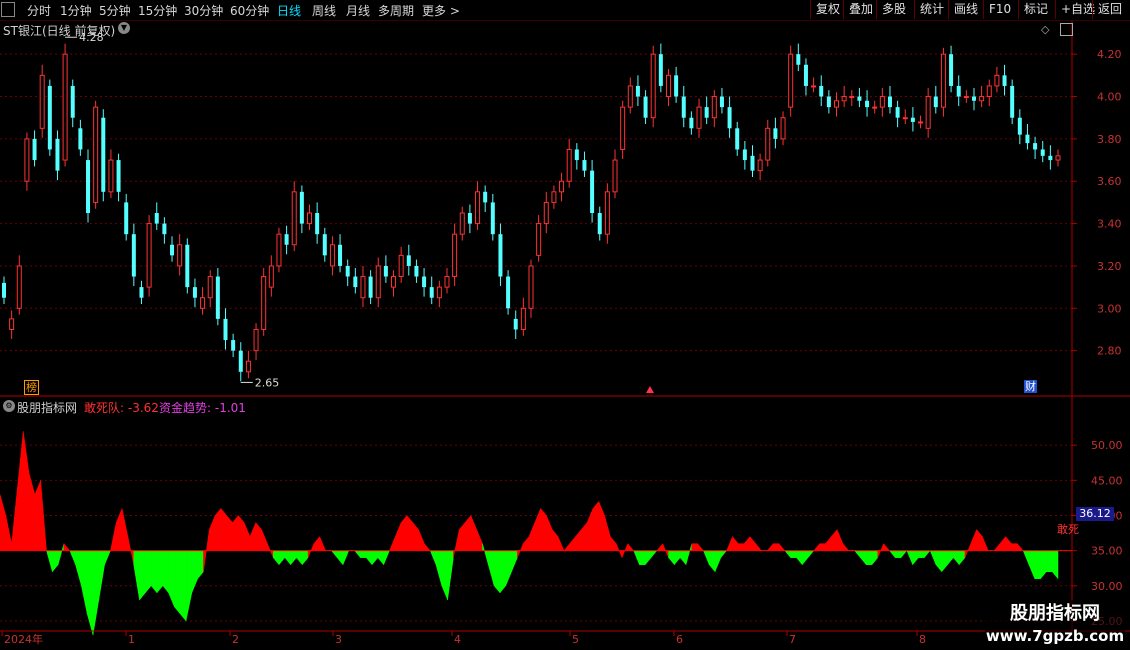  Describe the element at coordinates (235, 639) in the screenshot. I see `x-tick-label-2: 2` at that location.